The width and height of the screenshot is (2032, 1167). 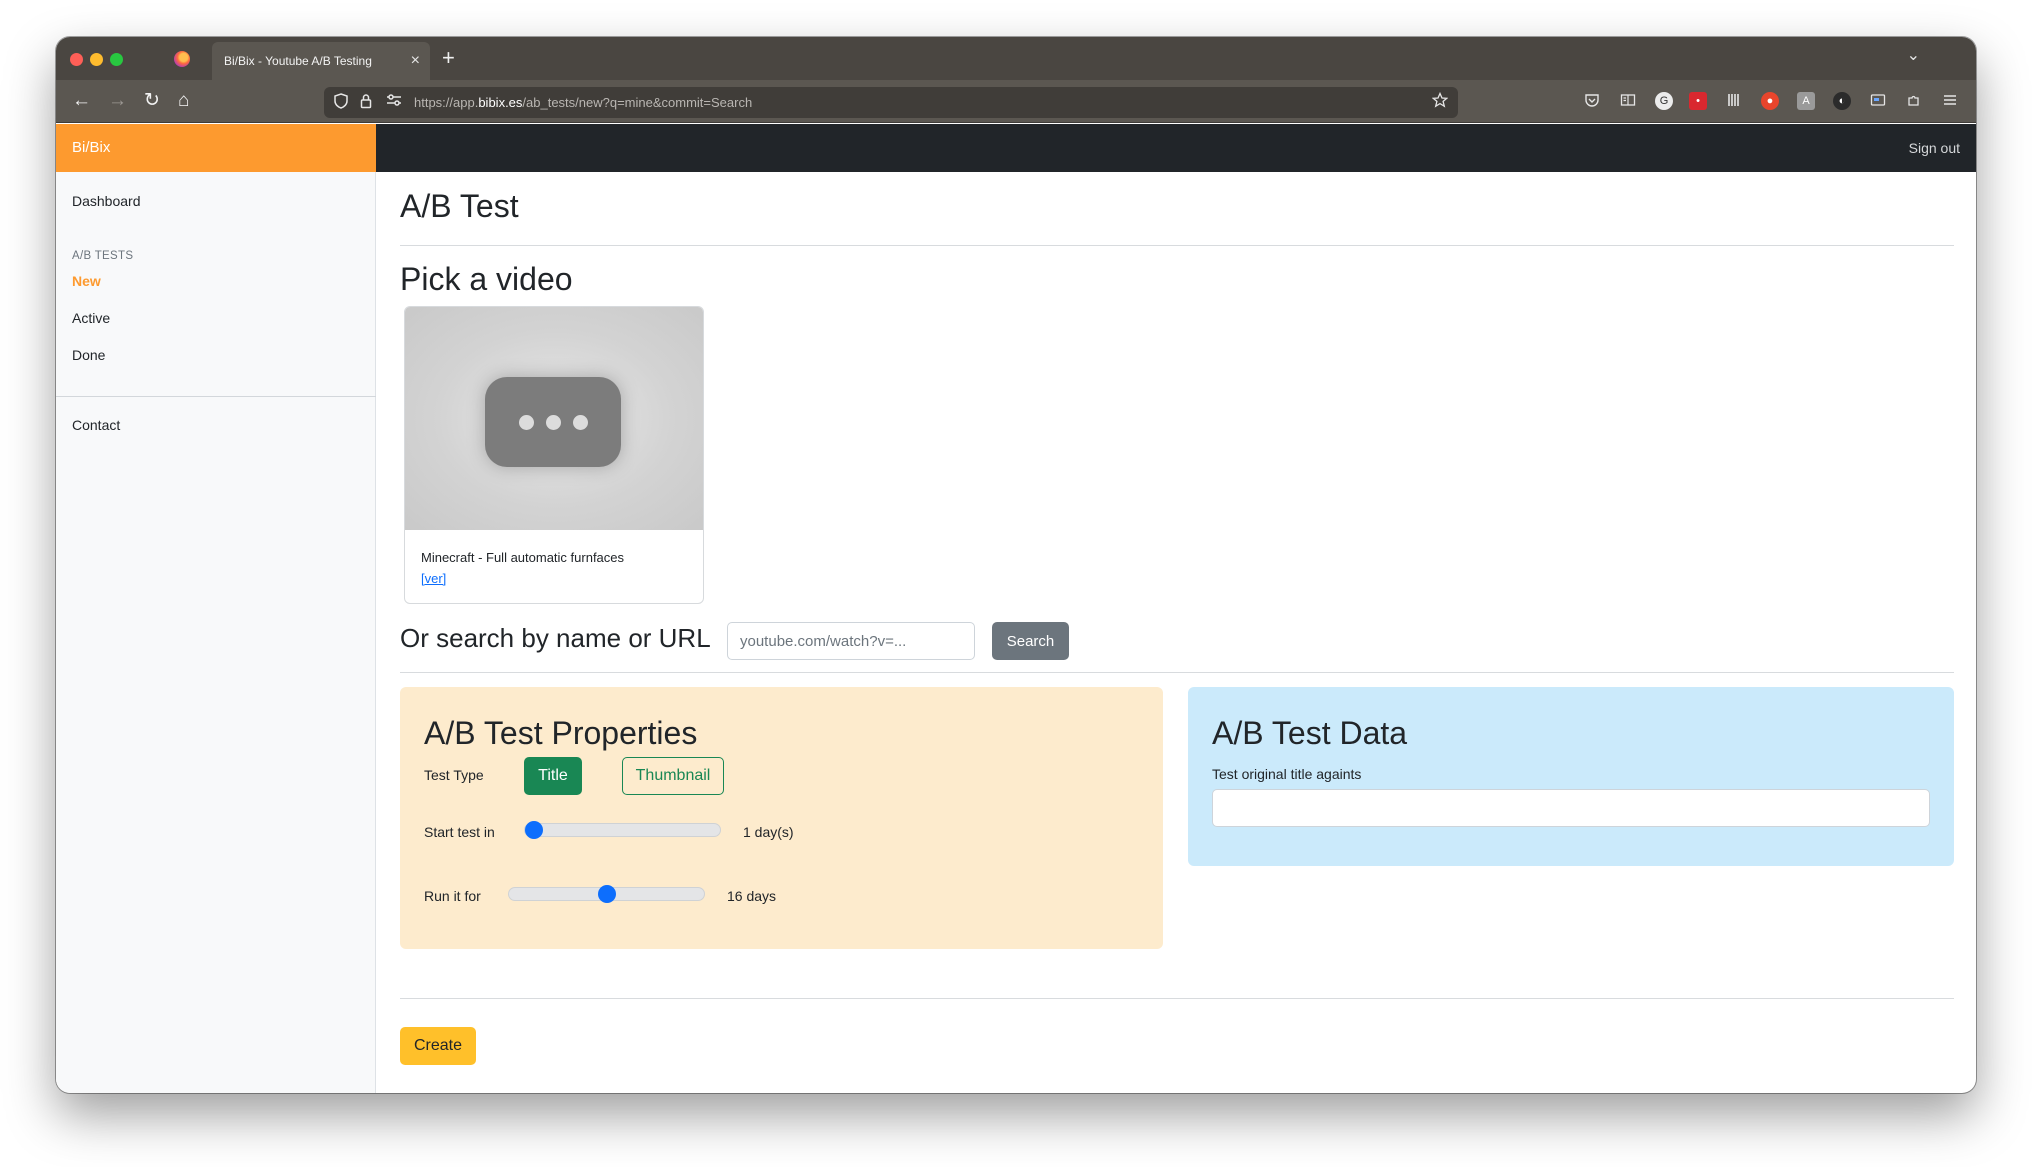 What do you see at coordinates (534, 830) in the screenshot?
I see `start-slider-handle` at bounding box center [534, 830].